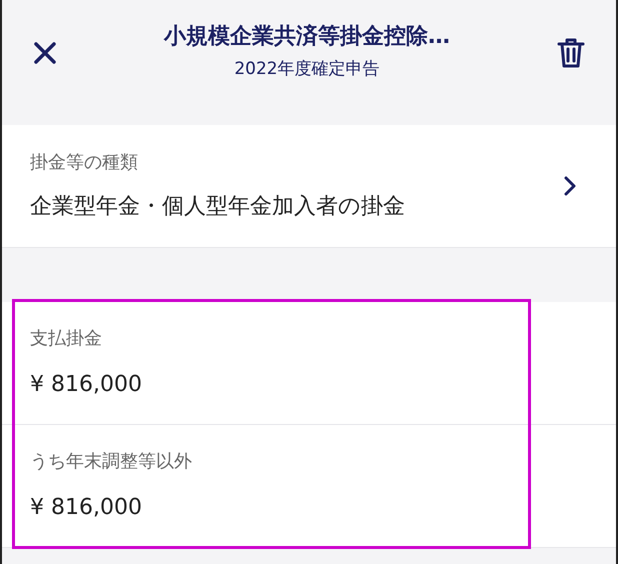 The height and width of the screenshot is (564, 618). What do you see at coordinates (570, 186) in the screenshot?
I see `chevron-right-icon` at bounding box center [570, 186].